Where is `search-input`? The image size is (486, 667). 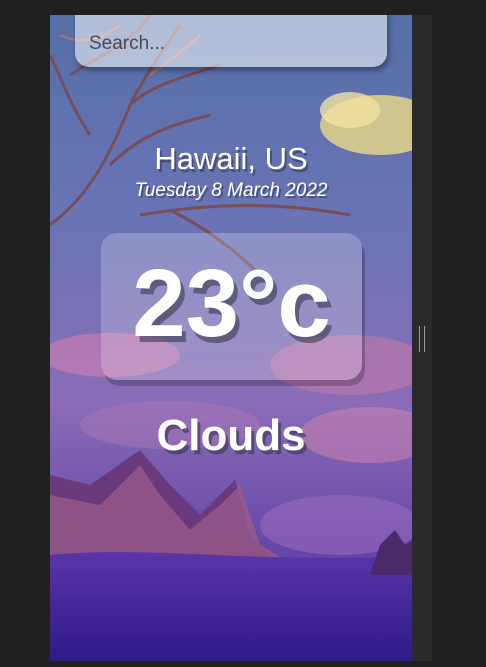
search-input is located at coordinates (231, 41).